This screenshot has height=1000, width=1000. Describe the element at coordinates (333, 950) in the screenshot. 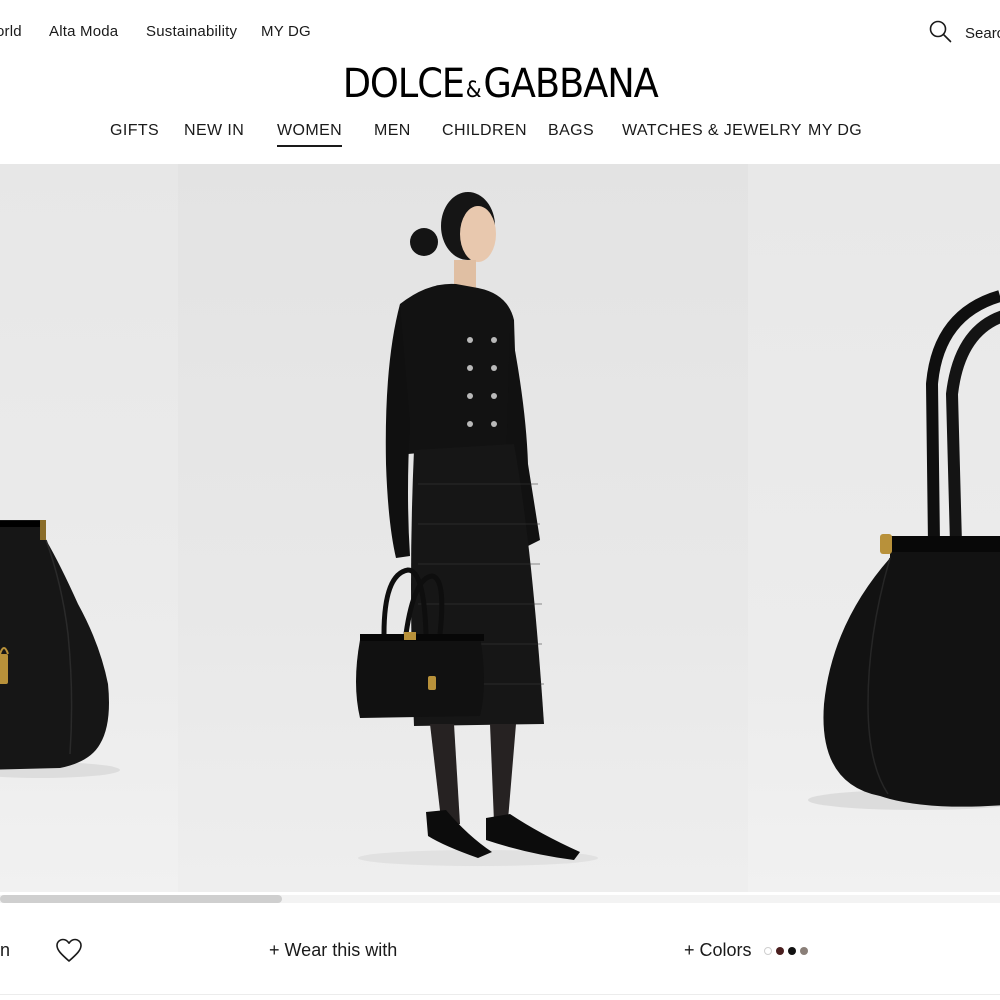

I see `wear-this-with-button: + Wear this with` at that location.